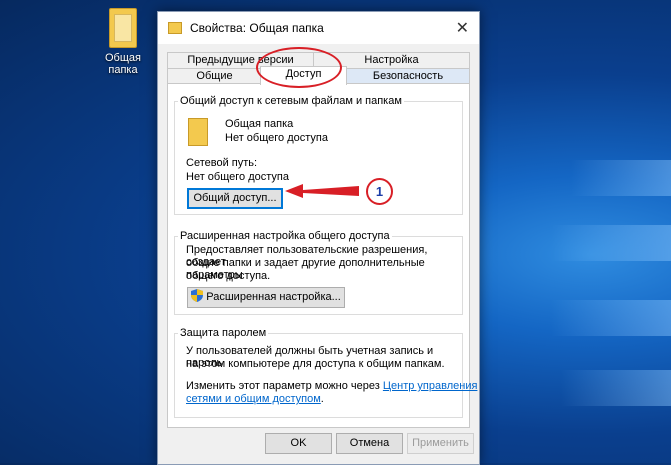 Image resolution: width=671 pixels, height=465 pixels. What do you see at coordinates (222, 163) in the screenshot?
I see `network-path-label: Сетевой путь:` at bounding box center [222, 163].